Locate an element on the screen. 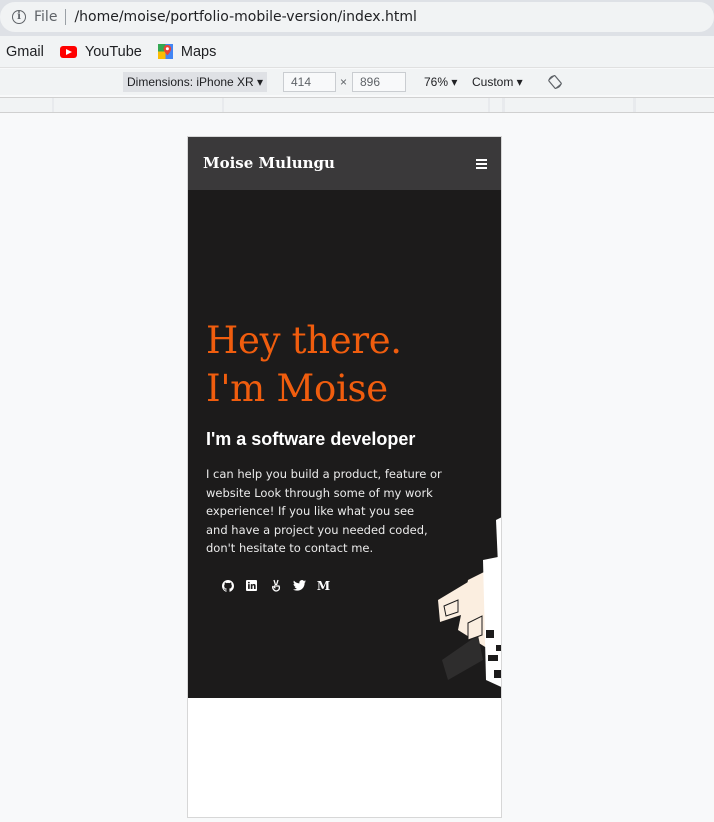 Image resolution: width=714 pixels, height=822 pixels. angellist-icon is located at coordinates (275, 585).